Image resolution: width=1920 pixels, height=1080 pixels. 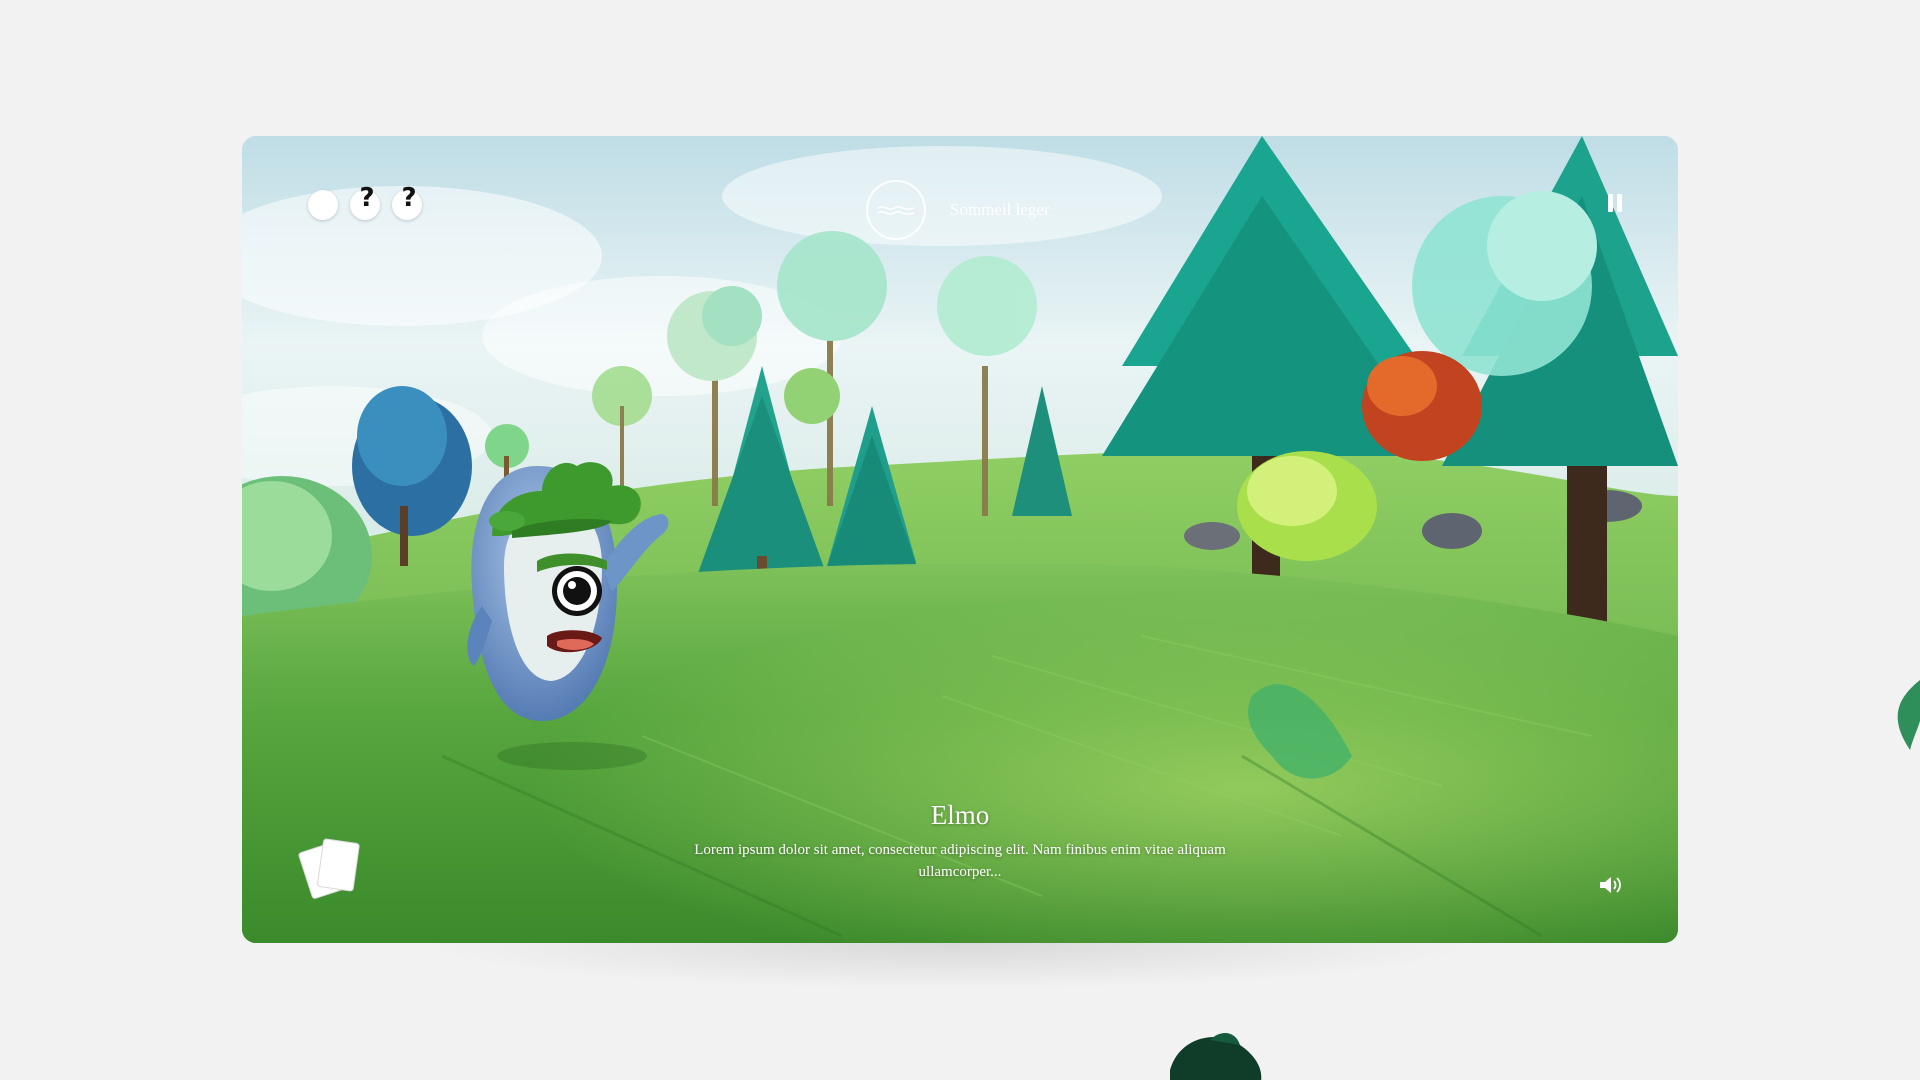 What do you see at coordinates (1000, 209) in the screenshot?
I see `level-label: Sommeil leger` at bounding box center [1000, 209].